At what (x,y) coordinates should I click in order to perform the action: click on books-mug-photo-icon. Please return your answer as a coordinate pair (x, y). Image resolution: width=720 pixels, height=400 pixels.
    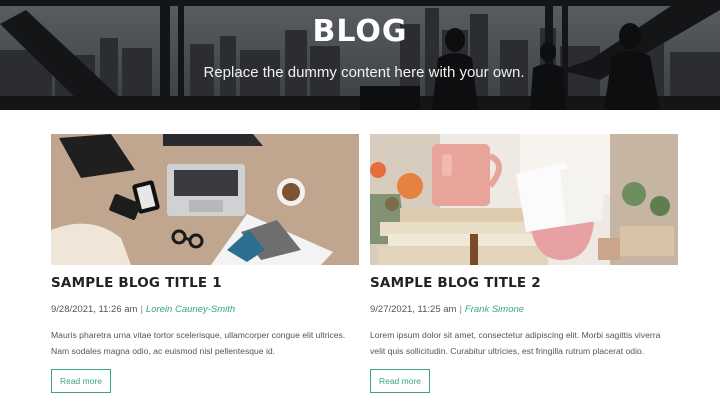
    Looking at the image, I should click on (524, 199).